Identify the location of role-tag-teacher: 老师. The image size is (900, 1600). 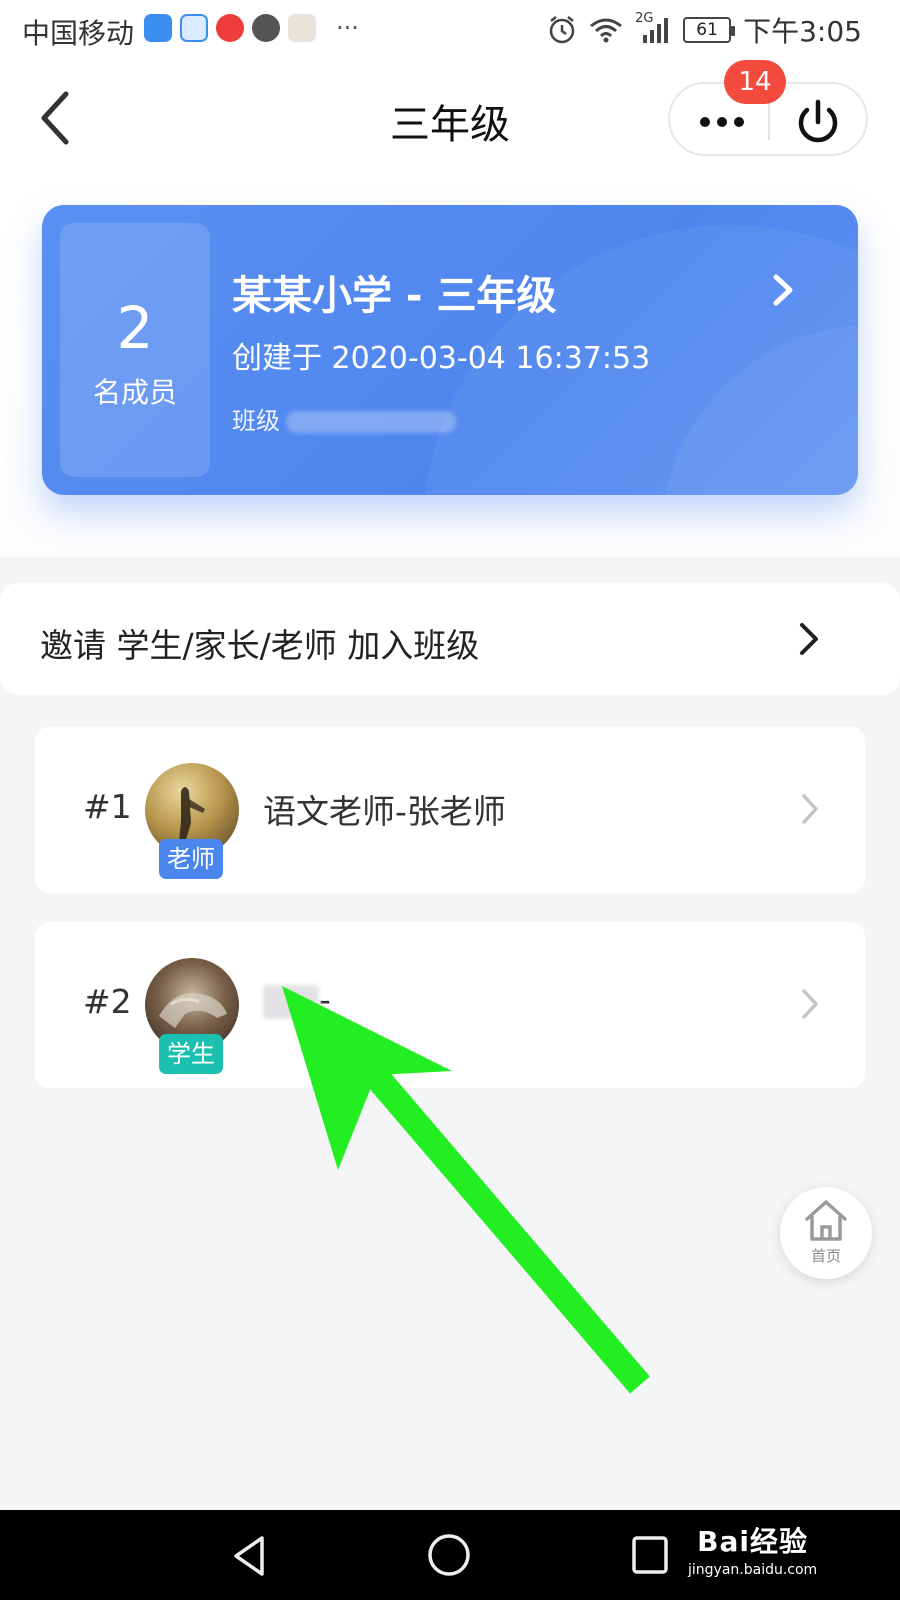
(191, 859).